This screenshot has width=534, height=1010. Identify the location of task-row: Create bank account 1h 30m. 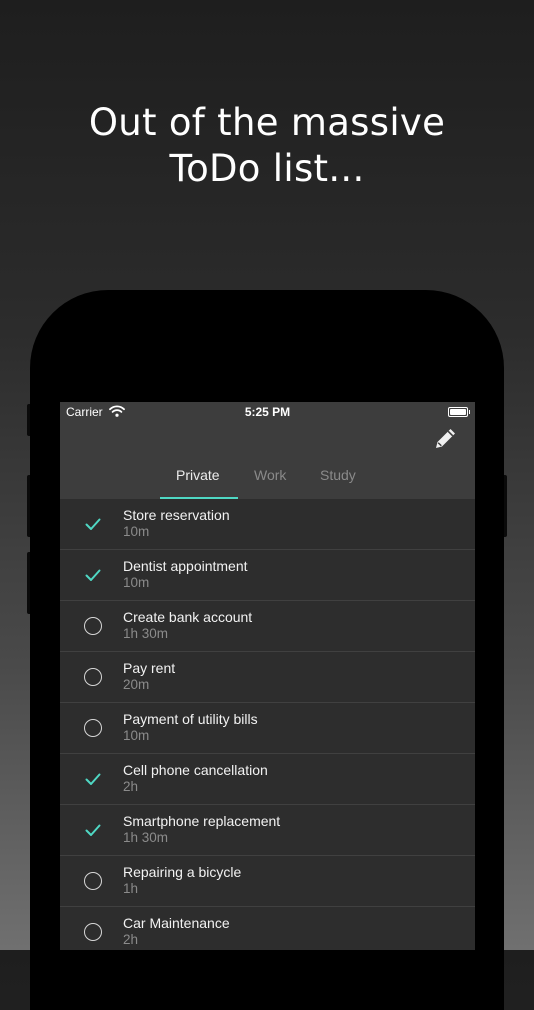
(267, 626).